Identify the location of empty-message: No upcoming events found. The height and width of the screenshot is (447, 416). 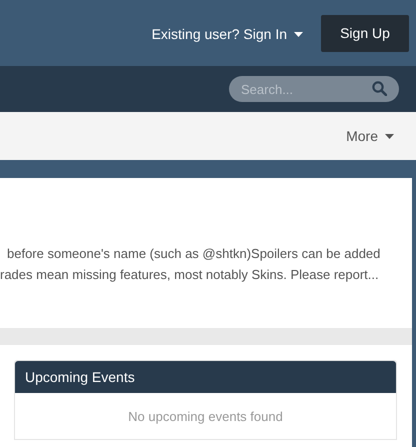
(205, 417).